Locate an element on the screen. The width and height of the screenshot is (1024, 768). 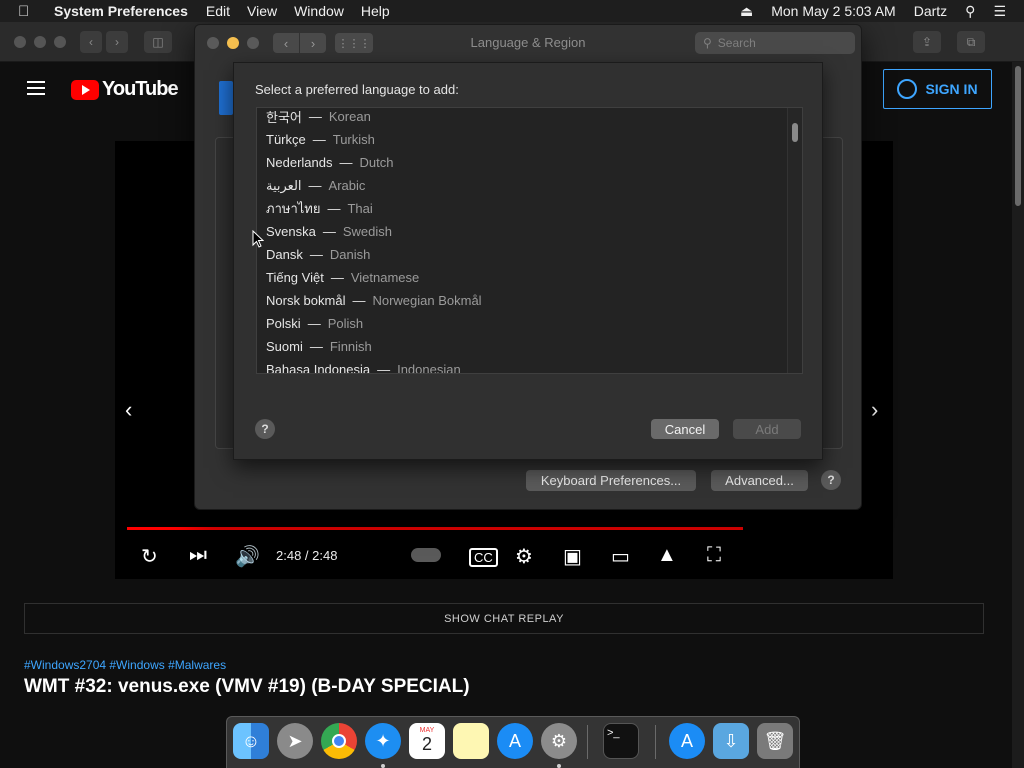
control-center-icon: ☰ is located at coordinates (999, 11).